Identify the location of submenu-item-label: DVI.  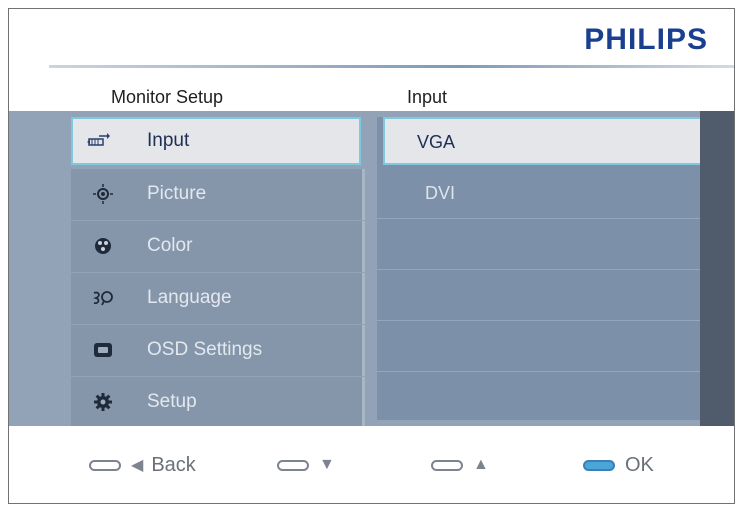
(440, 193).